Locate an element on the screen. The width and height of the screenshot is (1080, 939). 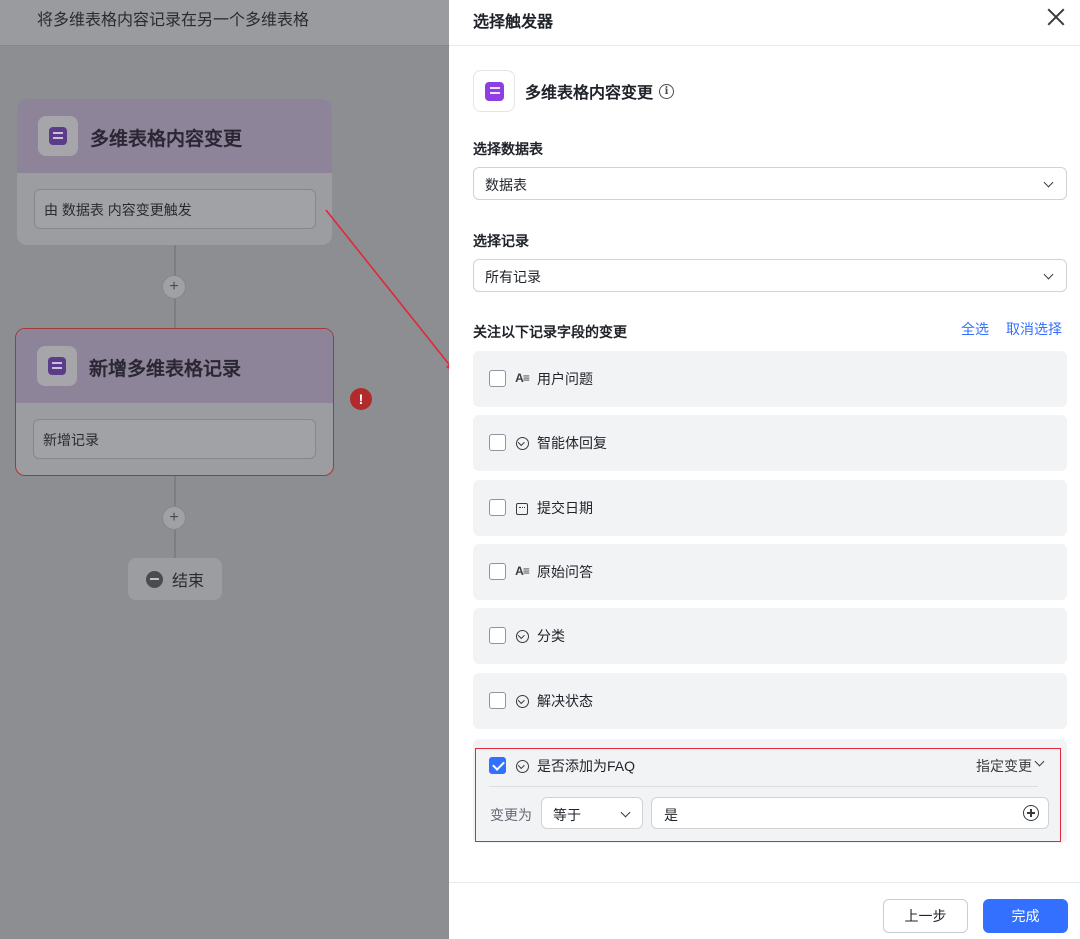
action-node: 新增多维表格记录 新增记录 is located at coordinates (174, 402).